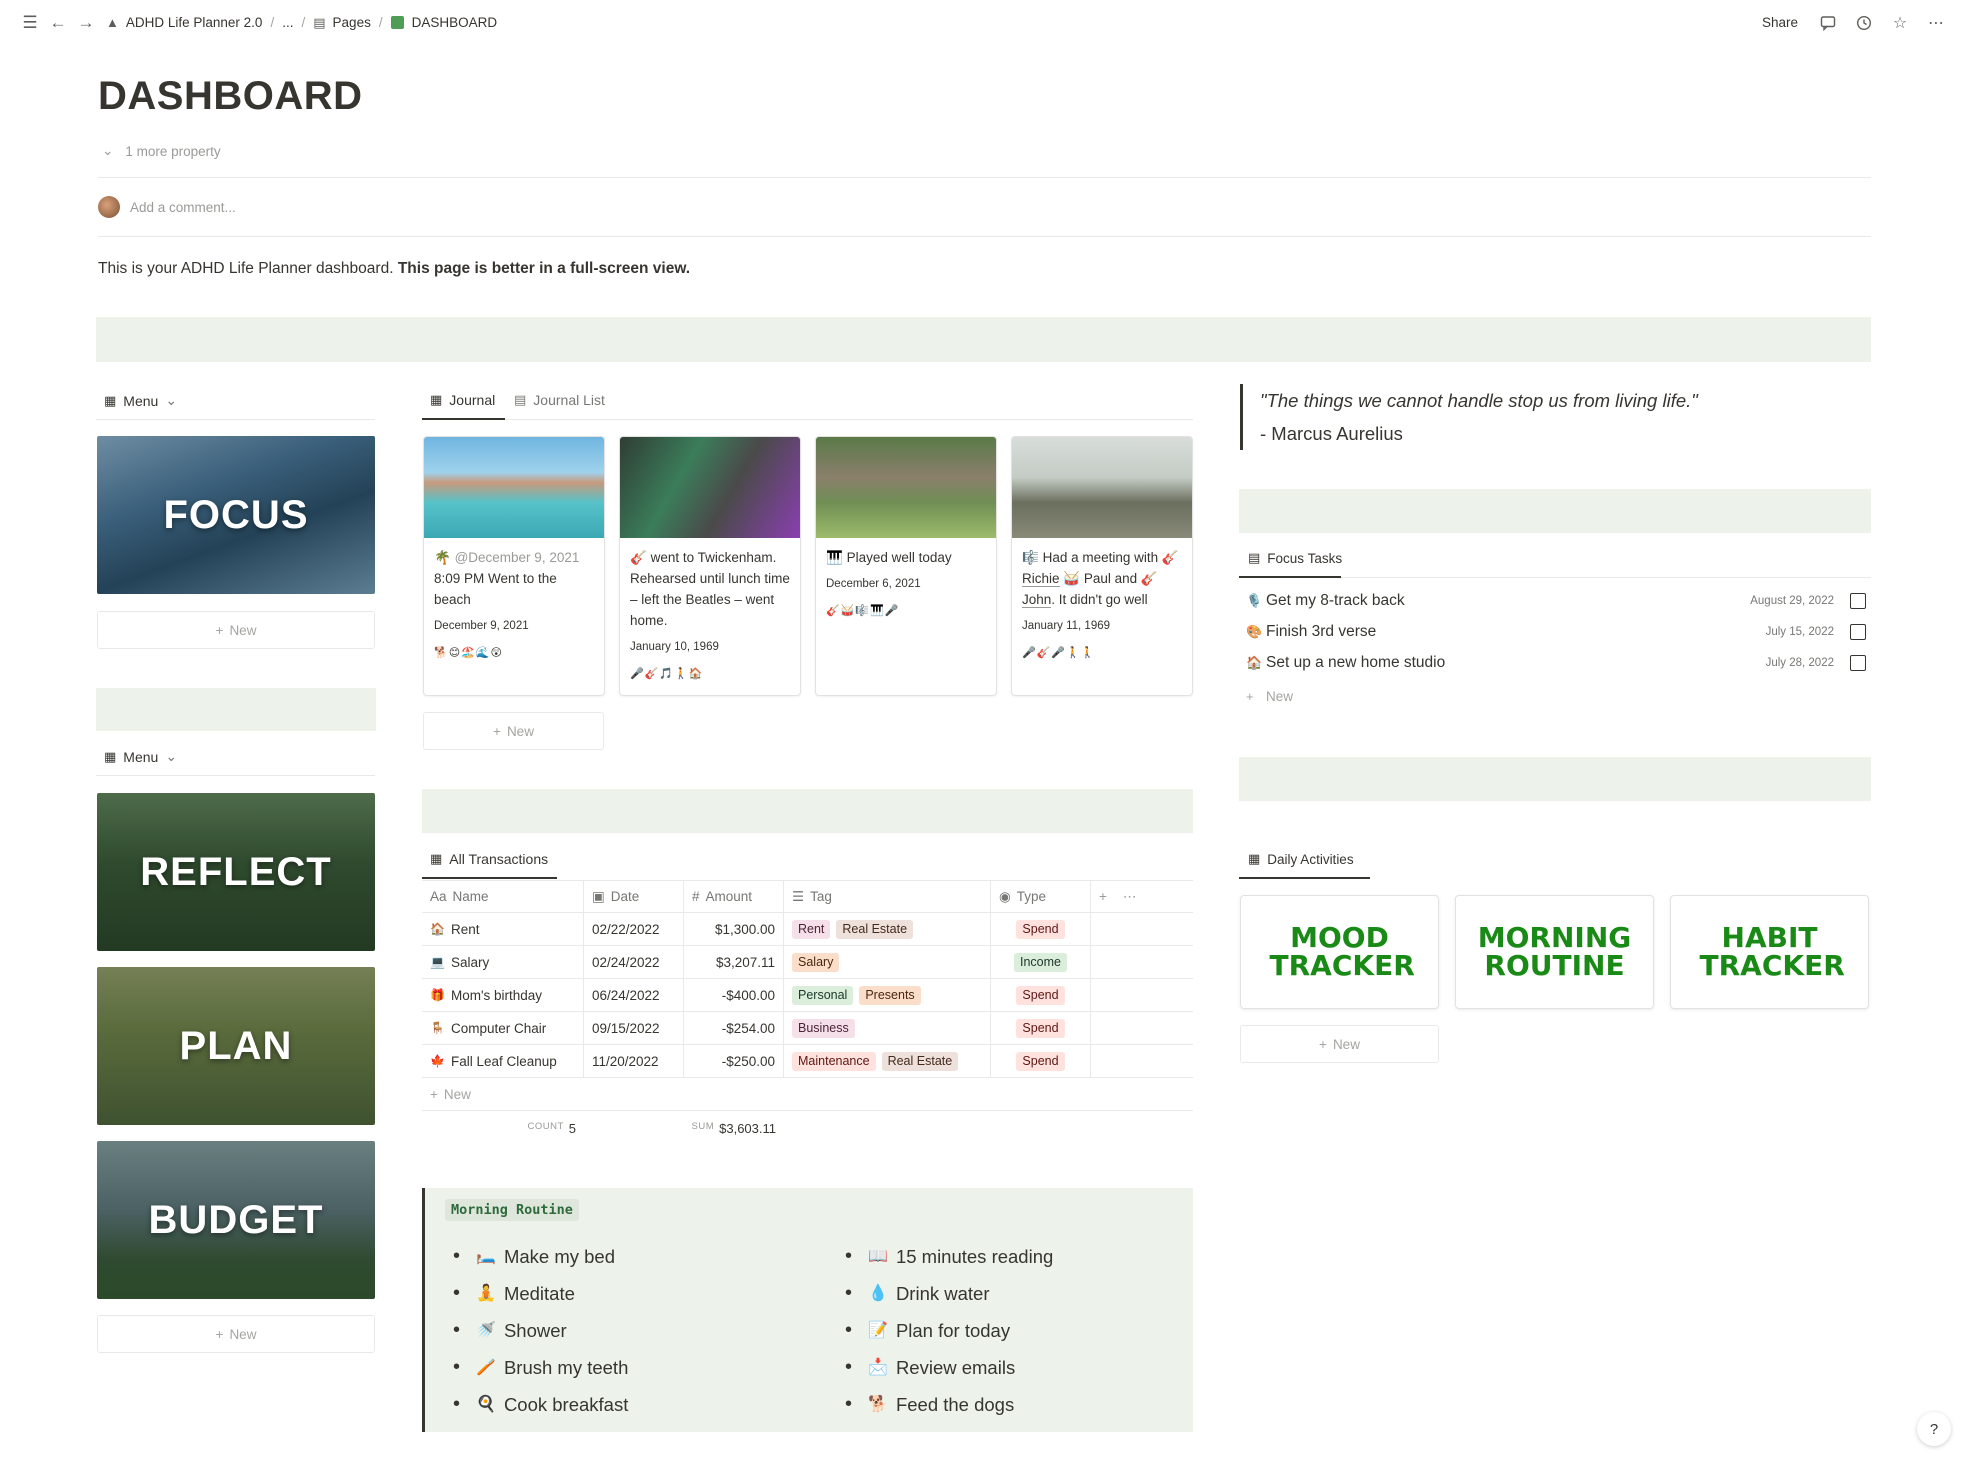  I want to click on breadcrumb-current: DASHBOARD, so click(455, 22).